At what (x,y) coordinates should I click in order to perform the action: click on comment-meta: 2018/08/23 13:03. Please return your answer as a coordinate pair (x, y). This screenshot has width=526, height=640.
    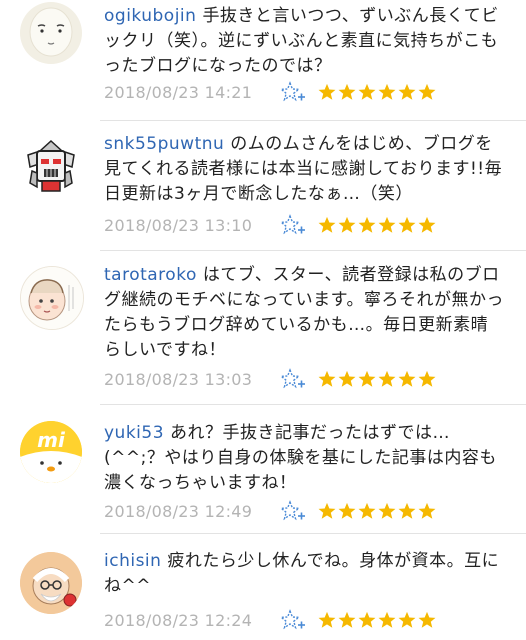
    Looking at the image, I should click on (270, 379).